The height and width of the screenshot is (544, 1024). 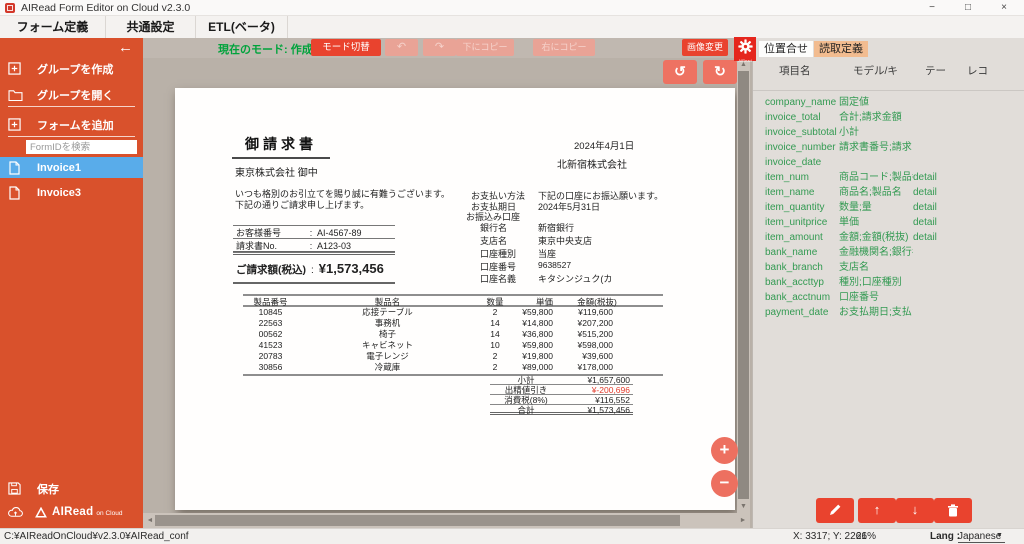 I want to click on create-group-button: グループを作成, so click(x=71, y=68).